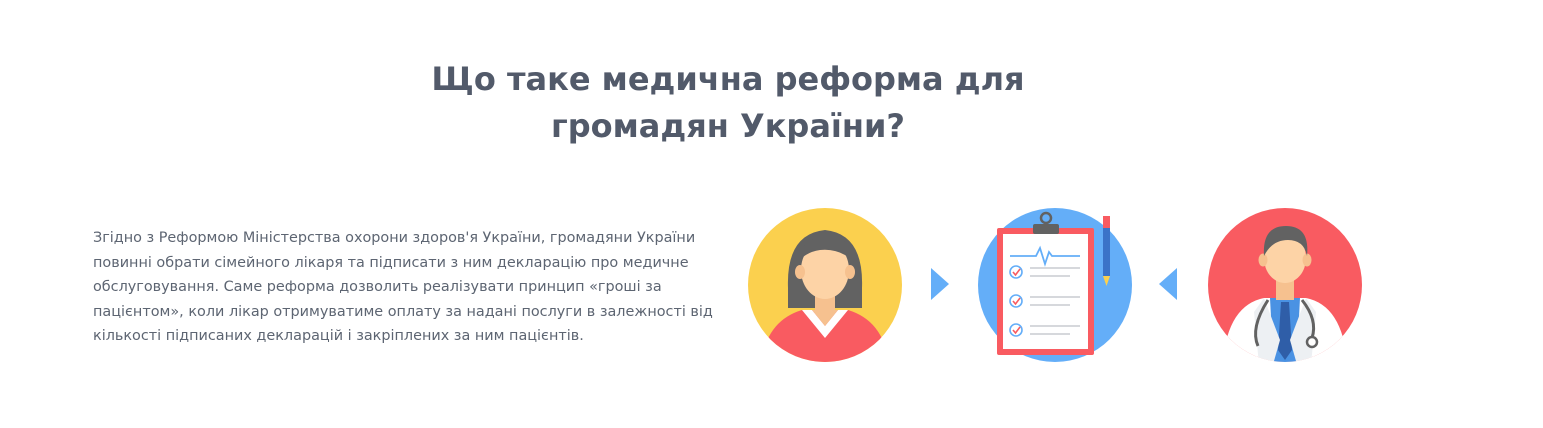 The width and height of the screenshot is (1543, 428). What do you see at coordinates (940, 284) in the screenshot?
I see `arrow-right-icon` at bounding box center [940, 284].